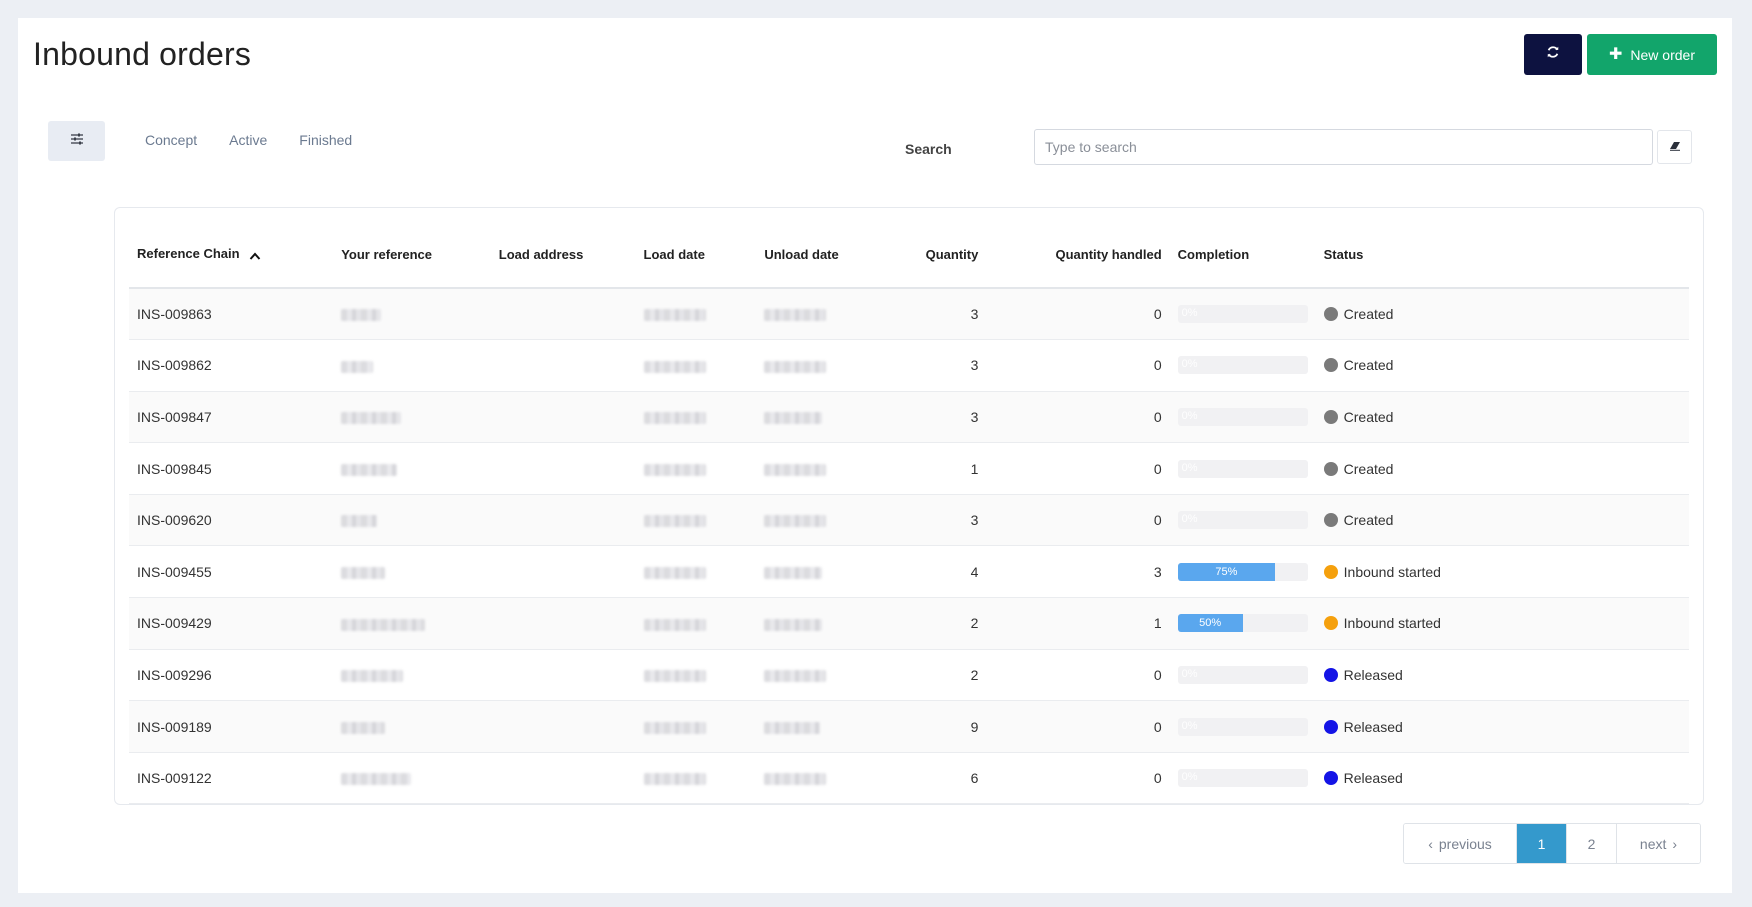 Image resolution: width=1752 pixels, height=907 pixels. What do you see at coordinates (231, 778) in the screenshot?
I see `reference-chain-cell: INS-009122` at bounding box center [231, 778].